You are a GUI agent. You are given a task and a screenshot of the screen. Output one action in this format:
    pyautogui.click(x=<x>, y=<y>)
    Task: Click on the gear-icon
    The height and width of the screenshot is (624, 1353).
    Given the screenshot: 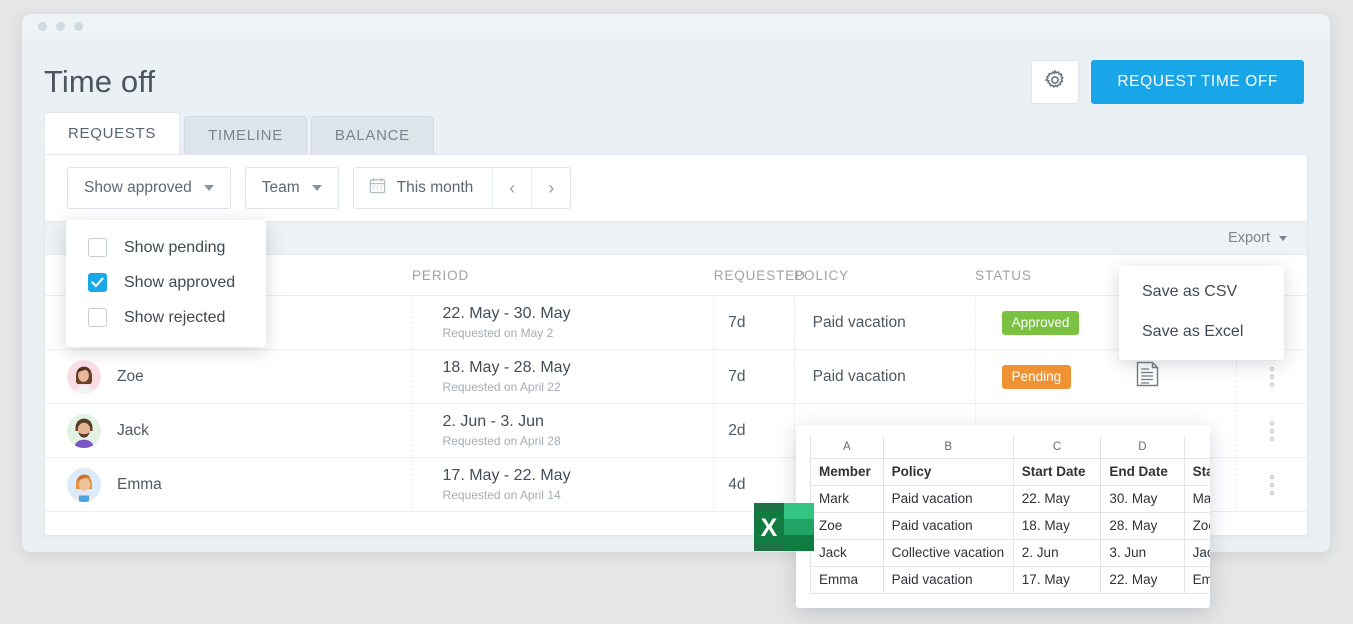 What is the action you would take?
    pyautogui.click(x=1055, y=82)
    